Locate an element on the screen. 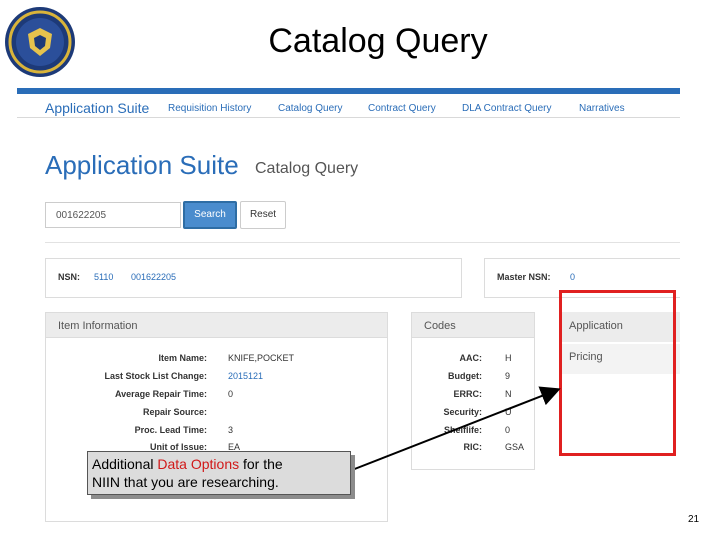  callout-line2: NIIN that you are researching. is located at coordinates (185, 482).